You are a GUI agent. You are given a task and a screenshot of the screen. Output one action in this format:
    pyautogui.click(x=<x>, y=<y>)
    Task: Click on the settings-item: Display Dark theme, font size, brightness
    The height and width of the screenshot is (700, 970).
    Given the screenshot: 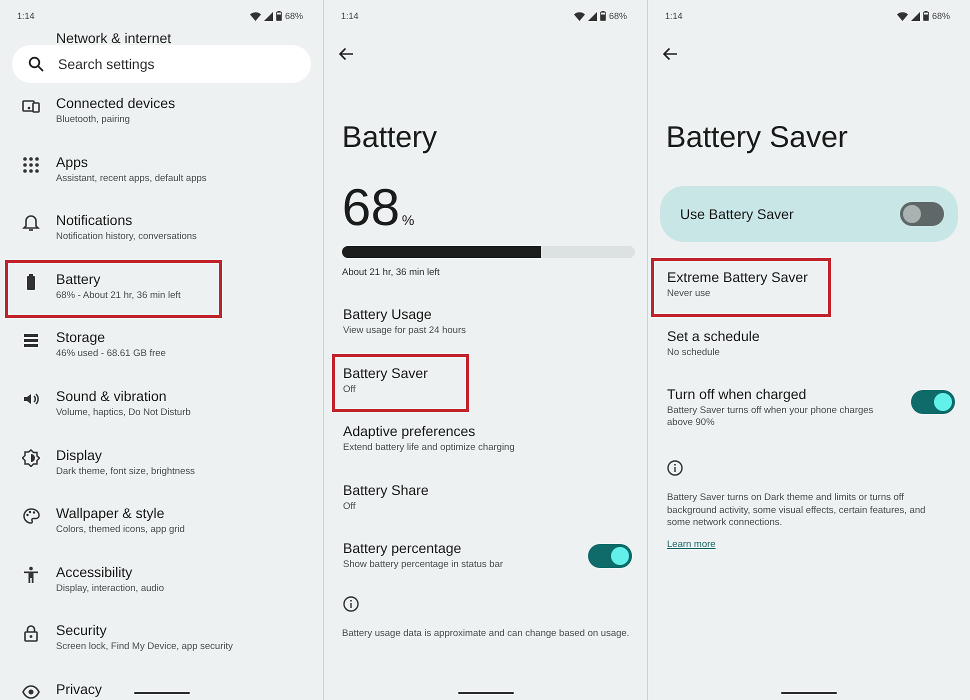 What is the action you would take?
    pyautogui.click(x=164, y=465)
    